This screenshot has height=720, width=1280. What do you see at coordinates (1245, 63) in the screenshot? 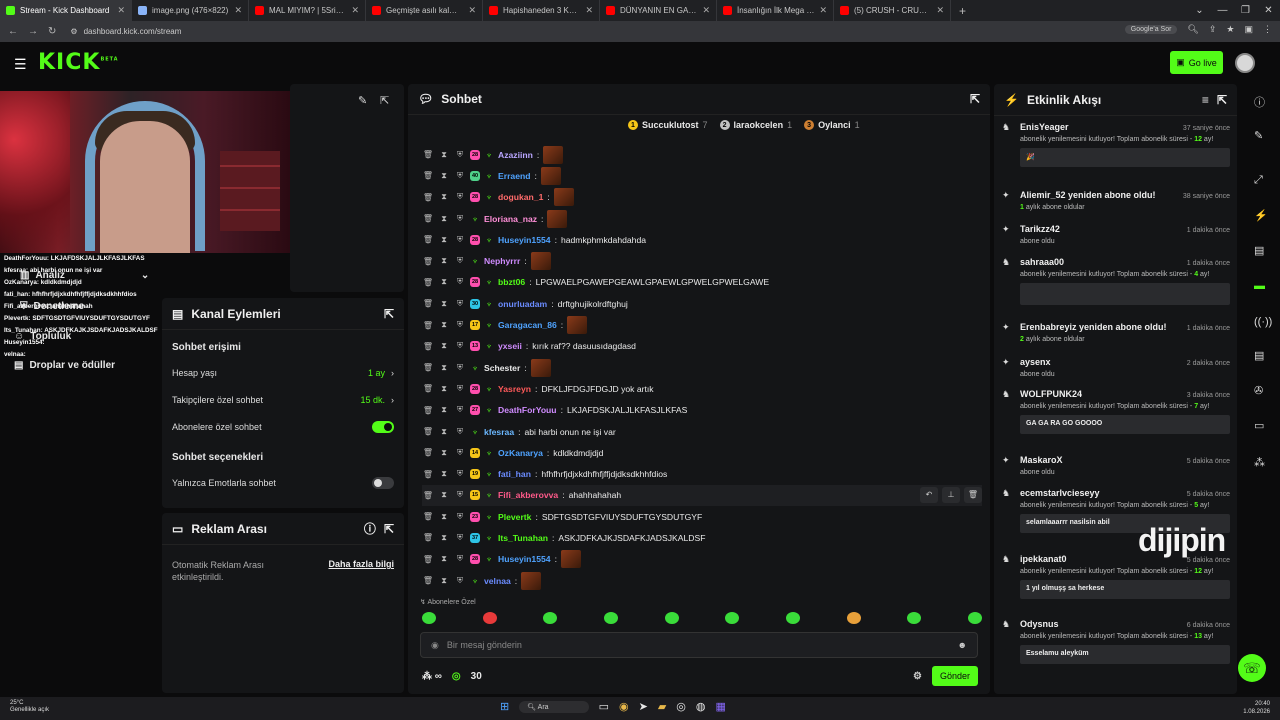
I see `avatar` at bounding box center [1245, 63].